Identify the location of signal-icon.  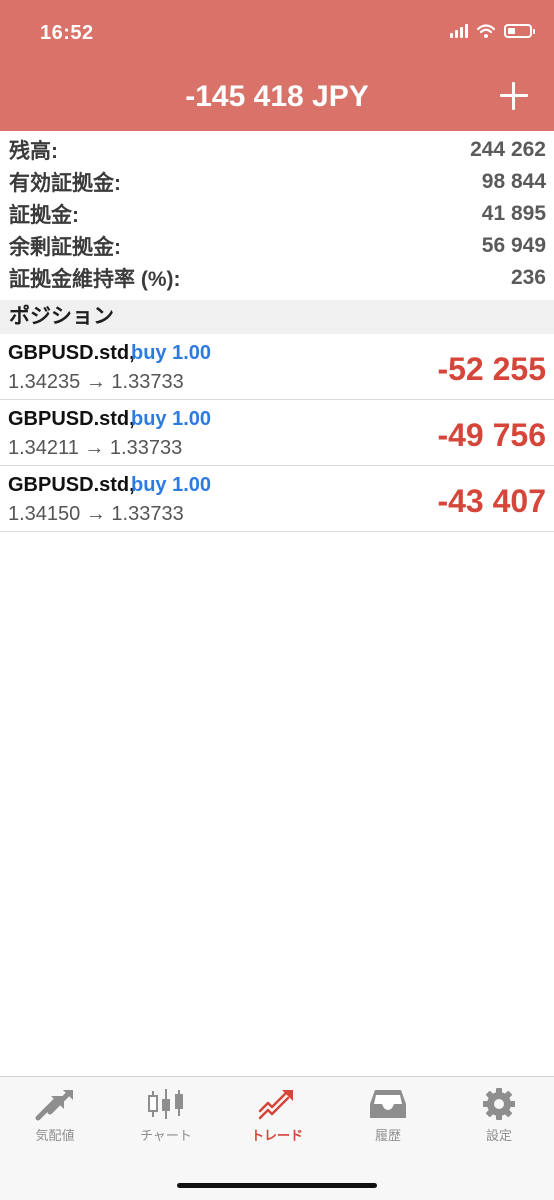
(459, 31).